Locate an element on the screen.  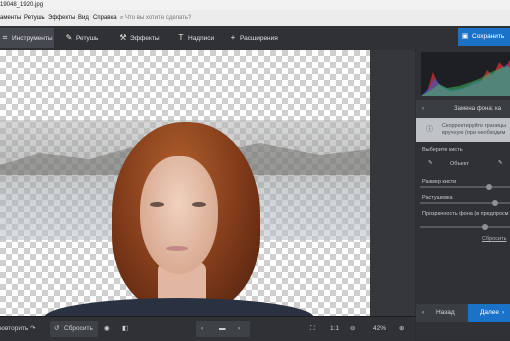
folder-icon: ▬ is located at coordinates (222, 329).